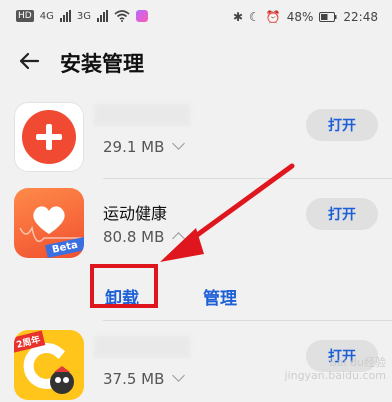 The height and width of the screenshot is (402, 392). What do you see at coordinates (122, 16) in the screenshot?
I see `wifi-icon` at bounding box center [122, 16].